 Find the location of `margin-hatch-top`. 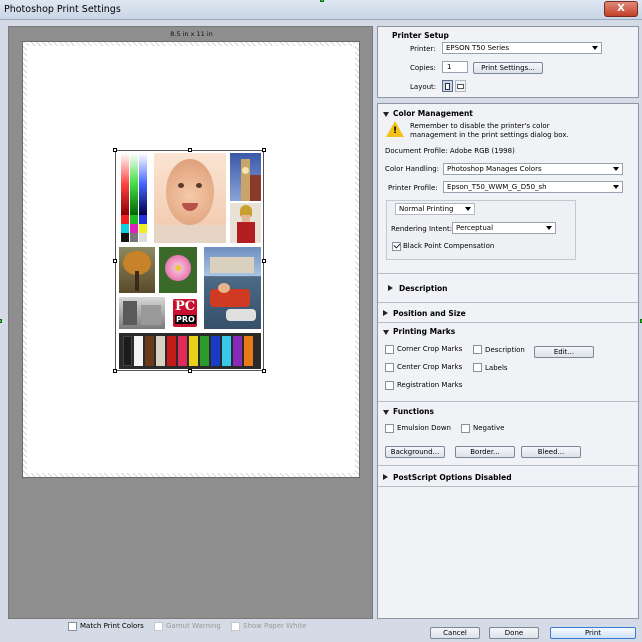

margin-hatch-top is located at coordinates (191, 44).